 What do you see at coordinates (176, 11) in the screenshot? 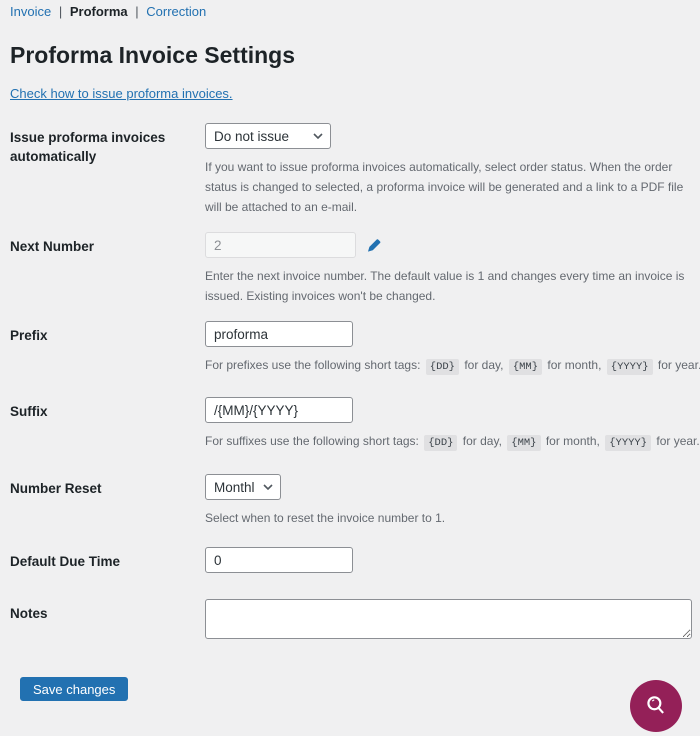
I see `tab-correction: Correction` at bounding box center [176, 11].